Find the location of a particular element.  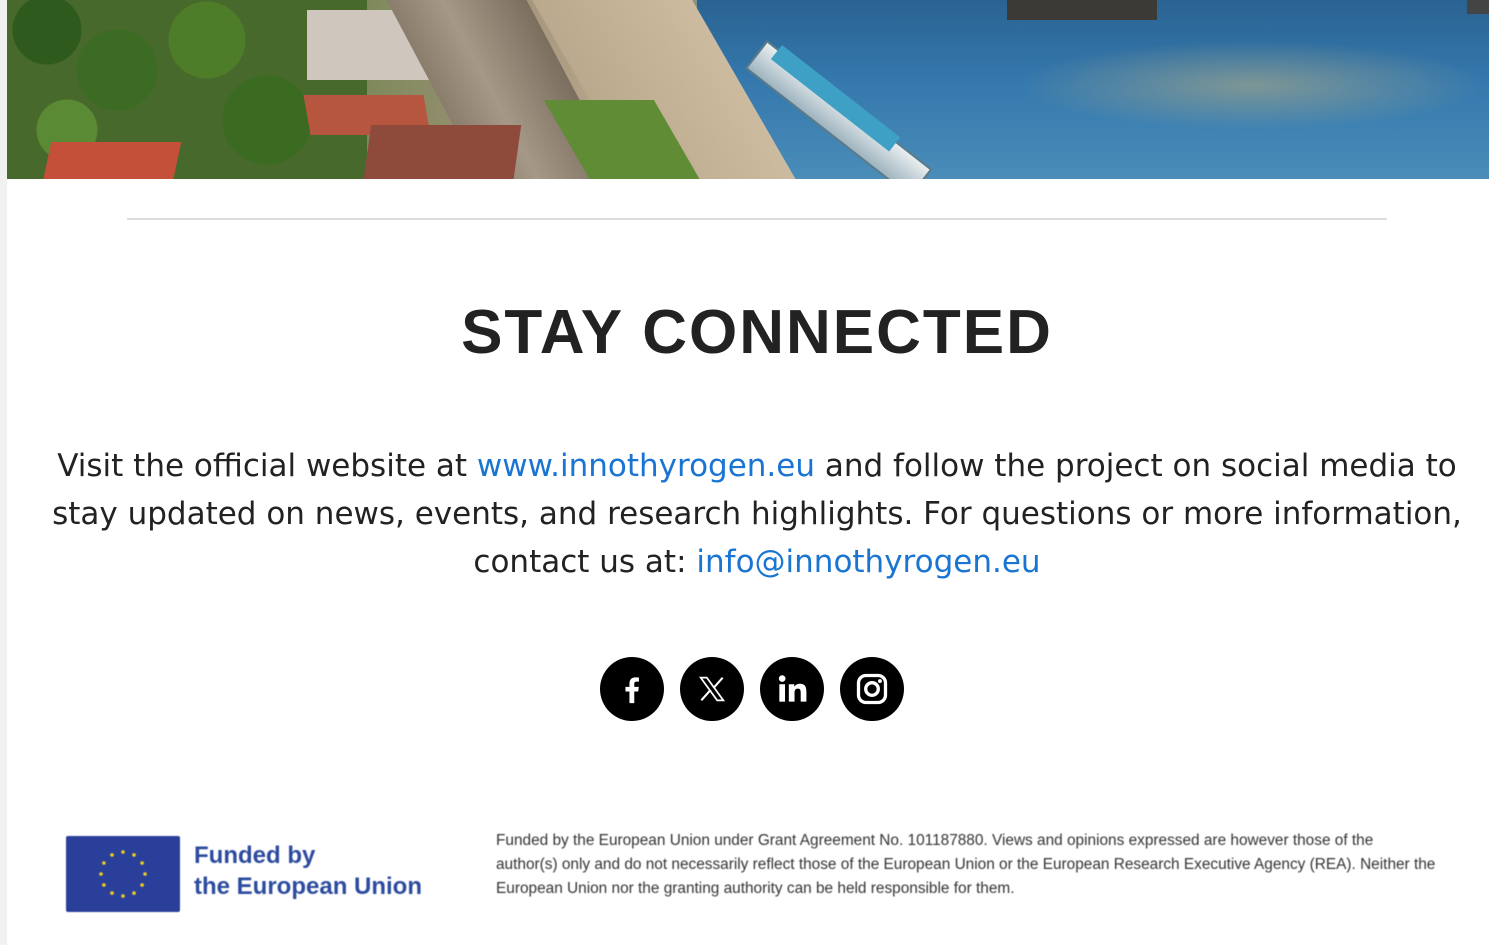

instagram-icon is located at coordinates (872, 689).